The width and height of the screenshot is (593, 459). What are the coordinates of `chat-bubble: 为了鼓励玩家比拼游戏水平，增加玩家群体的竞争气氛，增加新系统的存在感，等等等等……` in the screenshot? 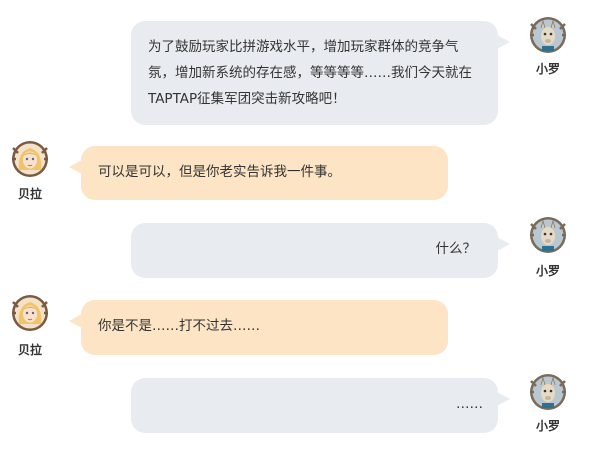 It's located at (320, 73).